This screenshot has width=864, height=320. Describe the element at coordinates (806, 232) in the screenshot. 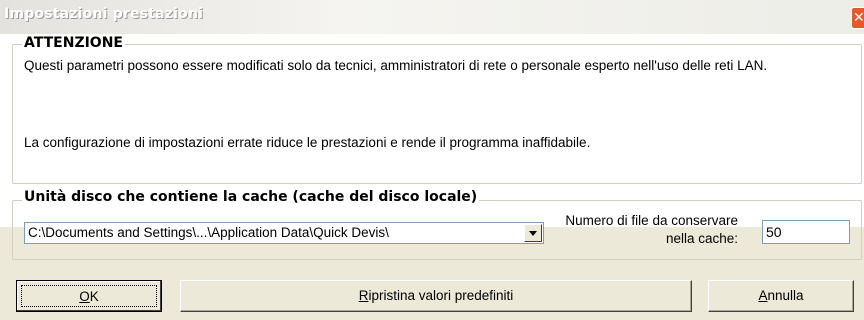

I see `file-count-input: 50` at that location.